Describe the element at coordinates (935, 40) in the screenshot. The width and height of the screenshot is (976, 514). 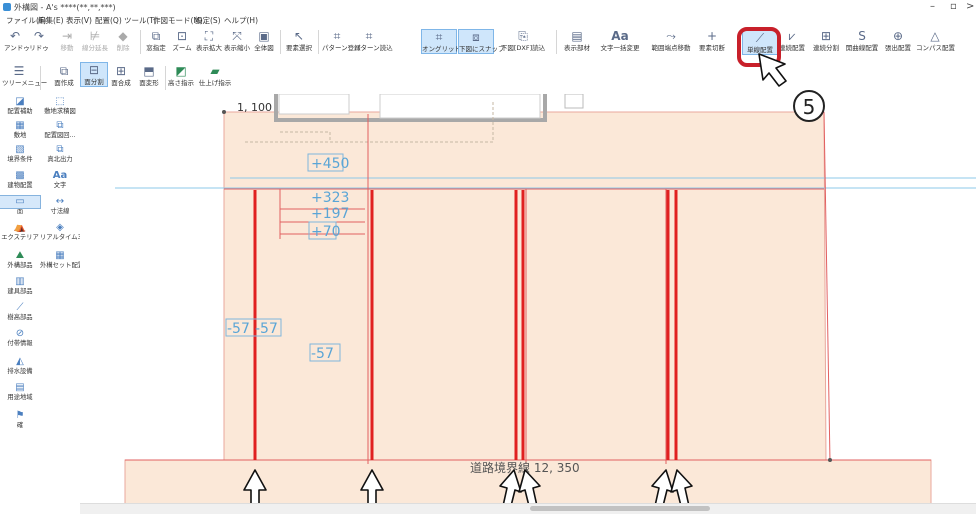
I see `compass-button: △ コンパス配置` at that location.